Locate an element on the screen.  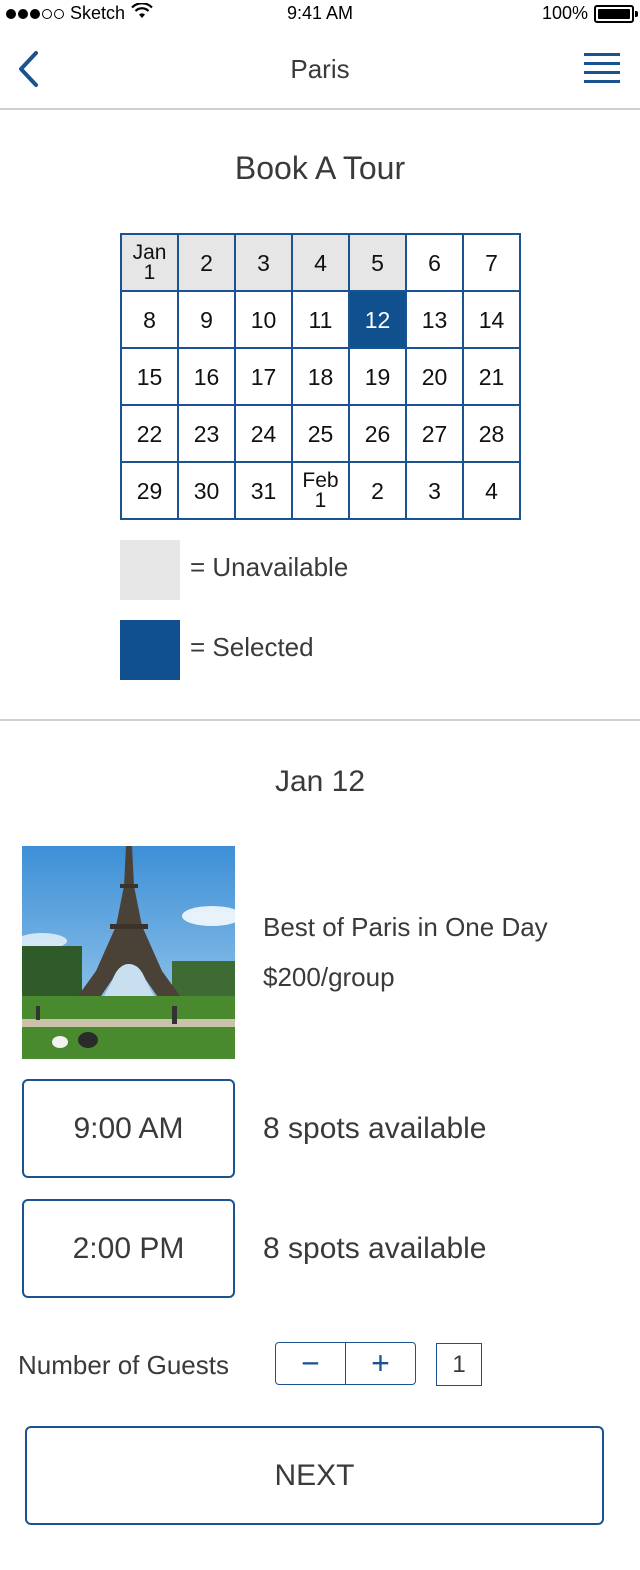
book-tour-heading: Book A Tour is located at coordinates (320, 168).